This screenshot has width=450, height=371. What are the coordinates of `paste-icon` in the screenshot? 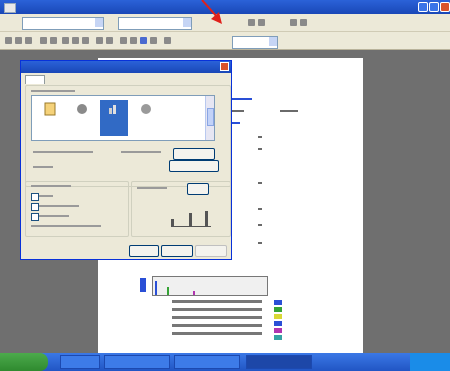 It's located at (85, 40).